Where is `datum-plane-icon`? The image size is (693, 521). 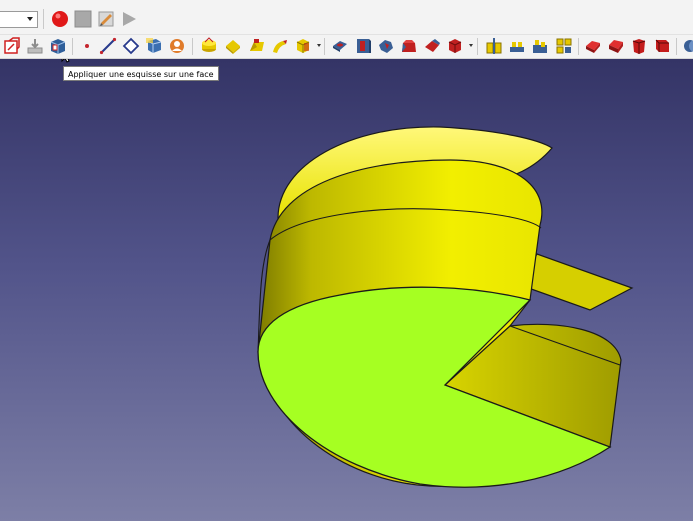 datum-plane-icon is located at coordinates (131, 46).